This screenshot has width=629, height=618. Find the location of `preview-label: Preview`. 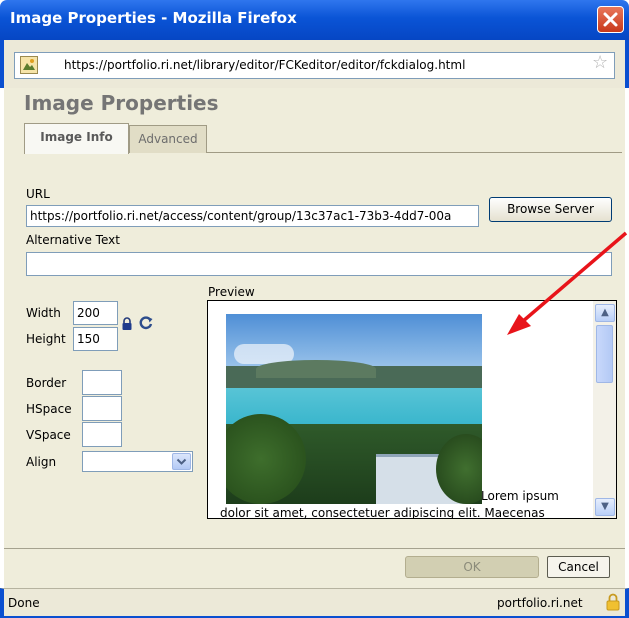

preview-label: Preview is located at coordinates (231, 292).